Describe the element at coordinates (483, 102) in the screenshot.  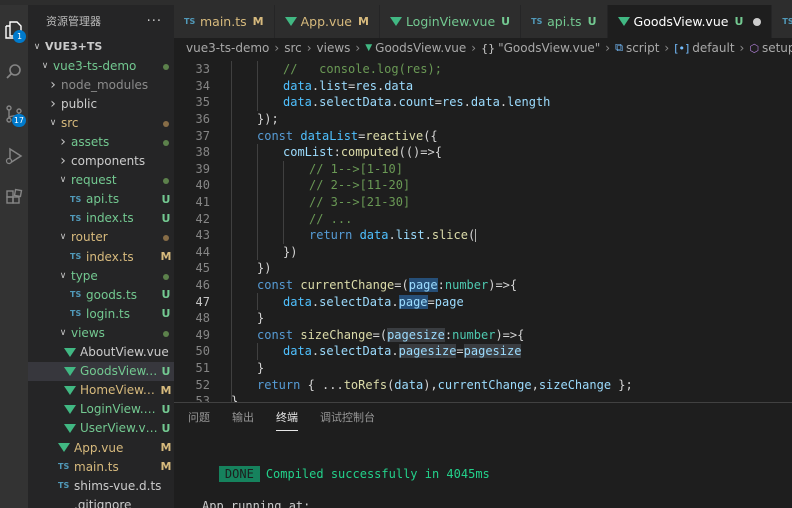
I see `code-line: 35 data.selectData.count=res.data.length` at that location.